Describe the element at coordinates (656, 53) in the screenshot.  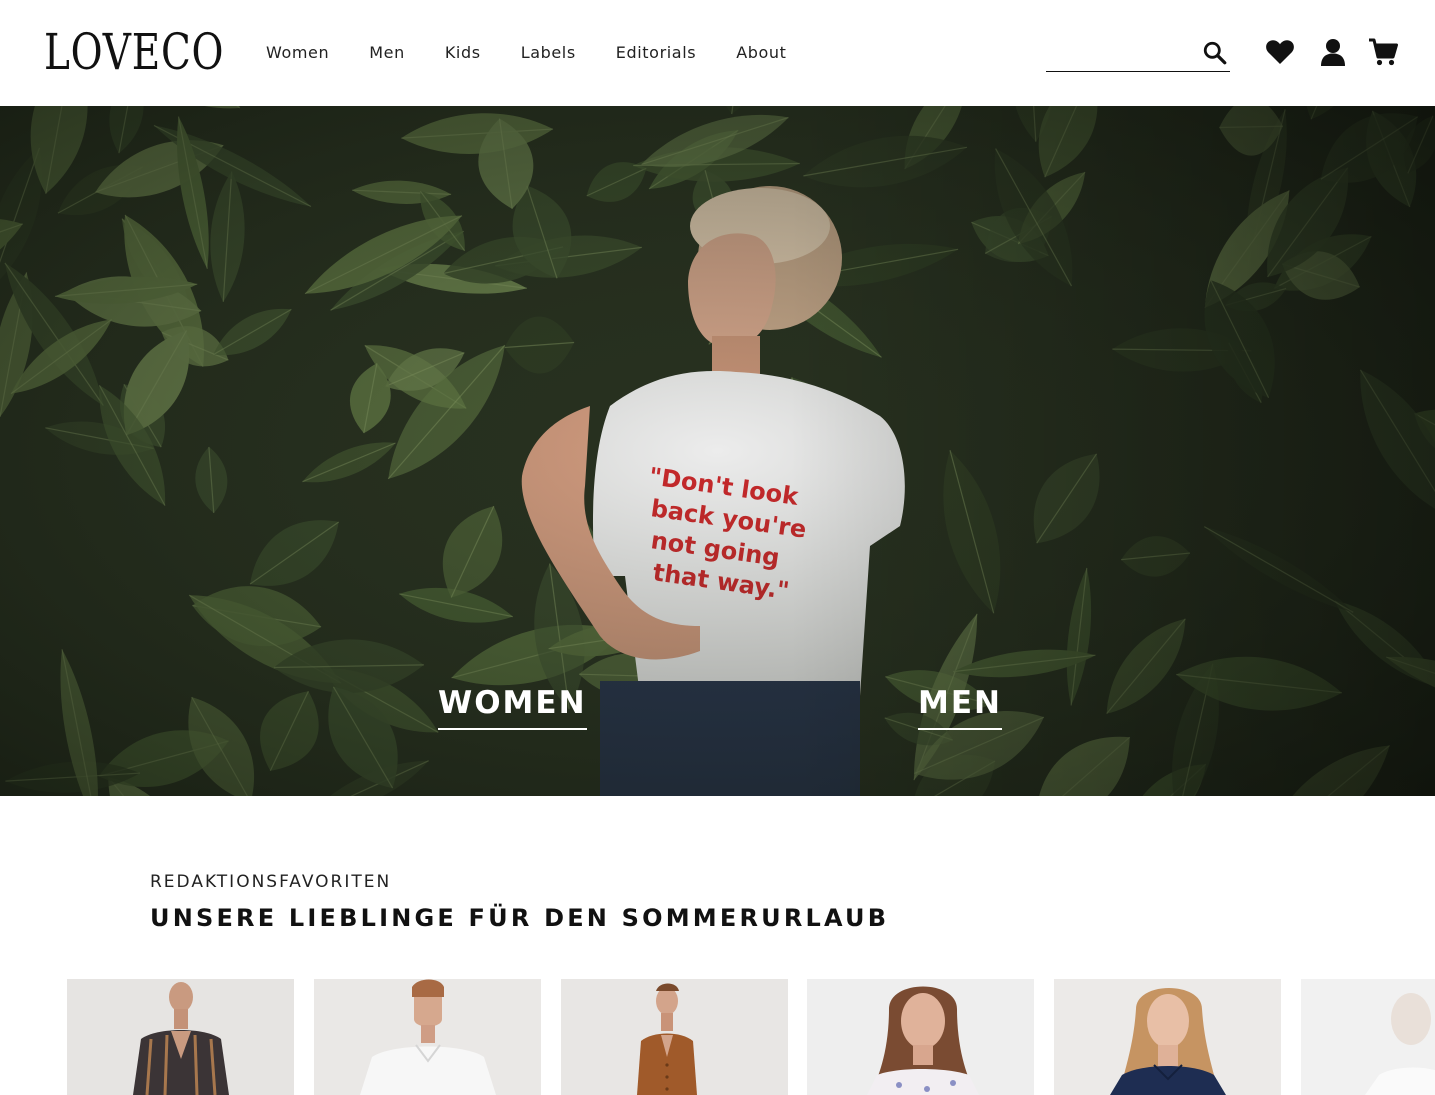
I see `nav-editorials: Editorials` at that location.